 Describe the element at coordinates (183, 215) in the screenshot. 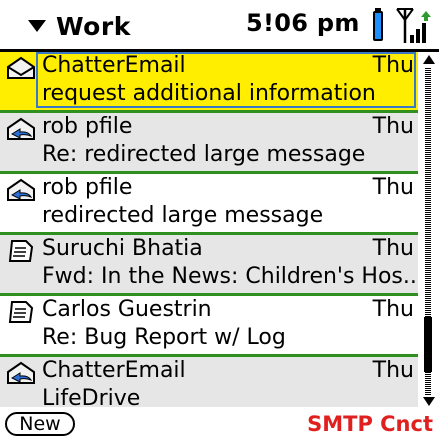

I see `message-subject: redirected large message` at that location.